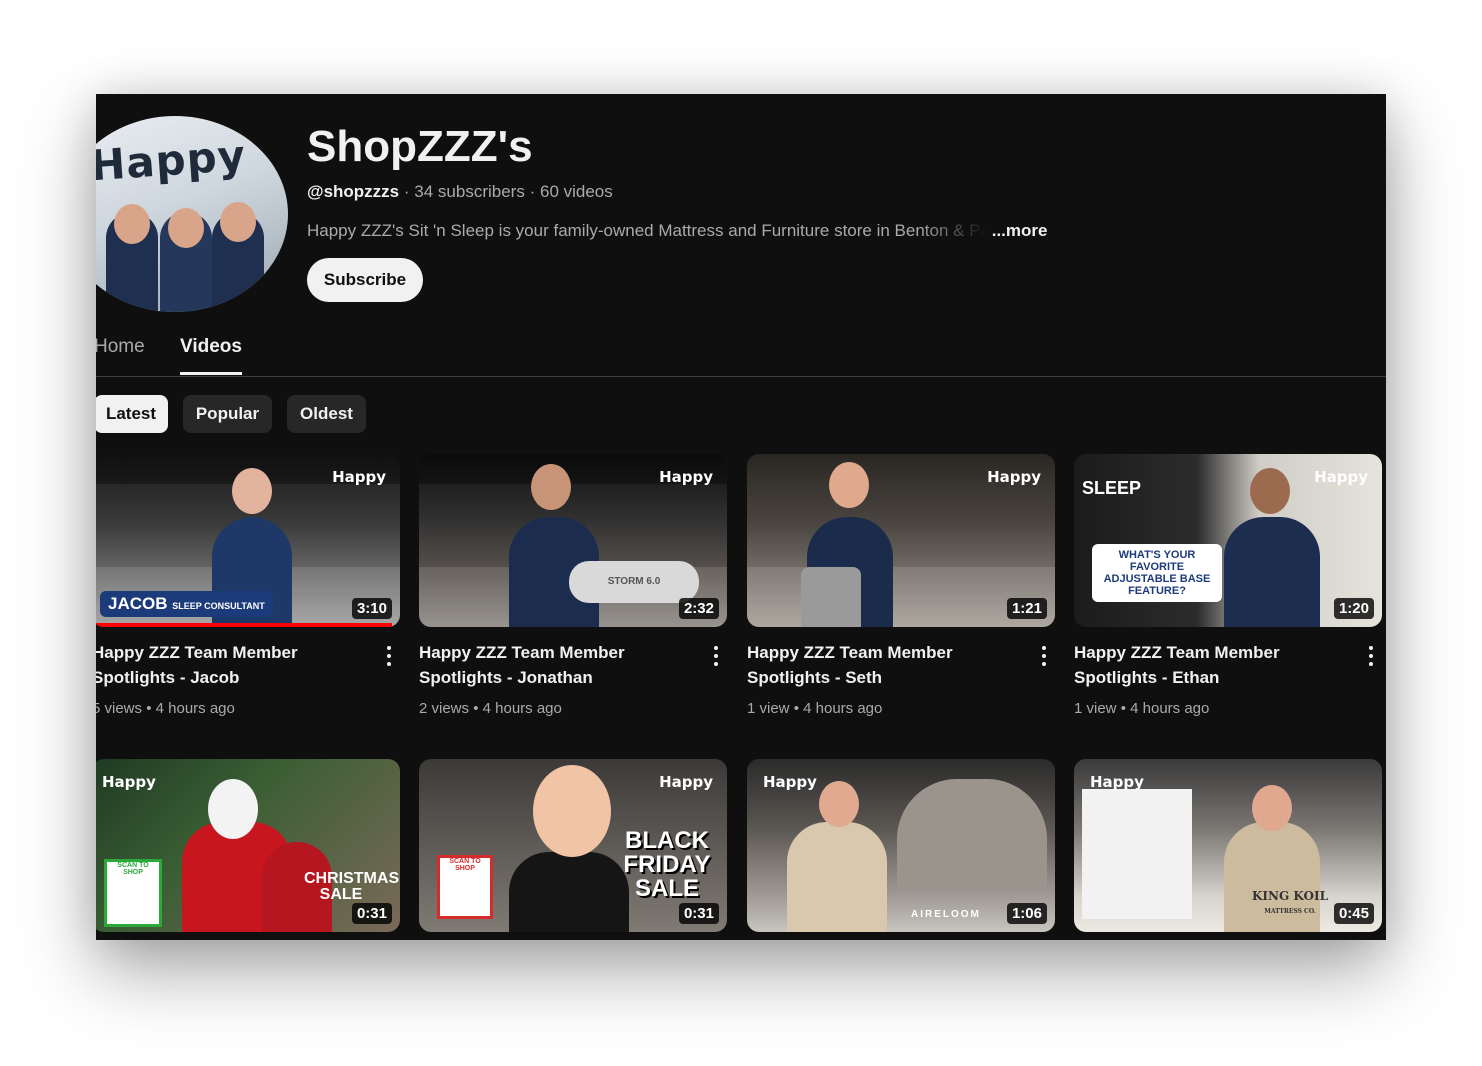 The height and width of the screenshot is (1066, 1482). I want to click on video-duration: 0:45, so click(1353, 913).